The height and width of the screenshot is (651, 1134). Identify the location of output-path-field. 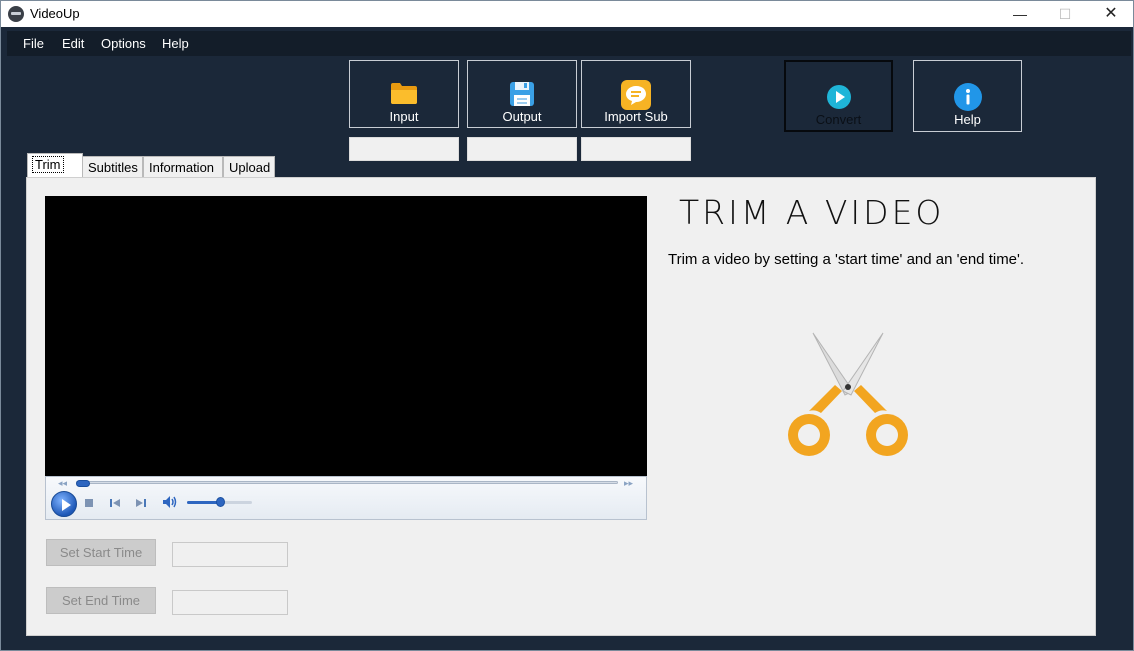
(522, 149).